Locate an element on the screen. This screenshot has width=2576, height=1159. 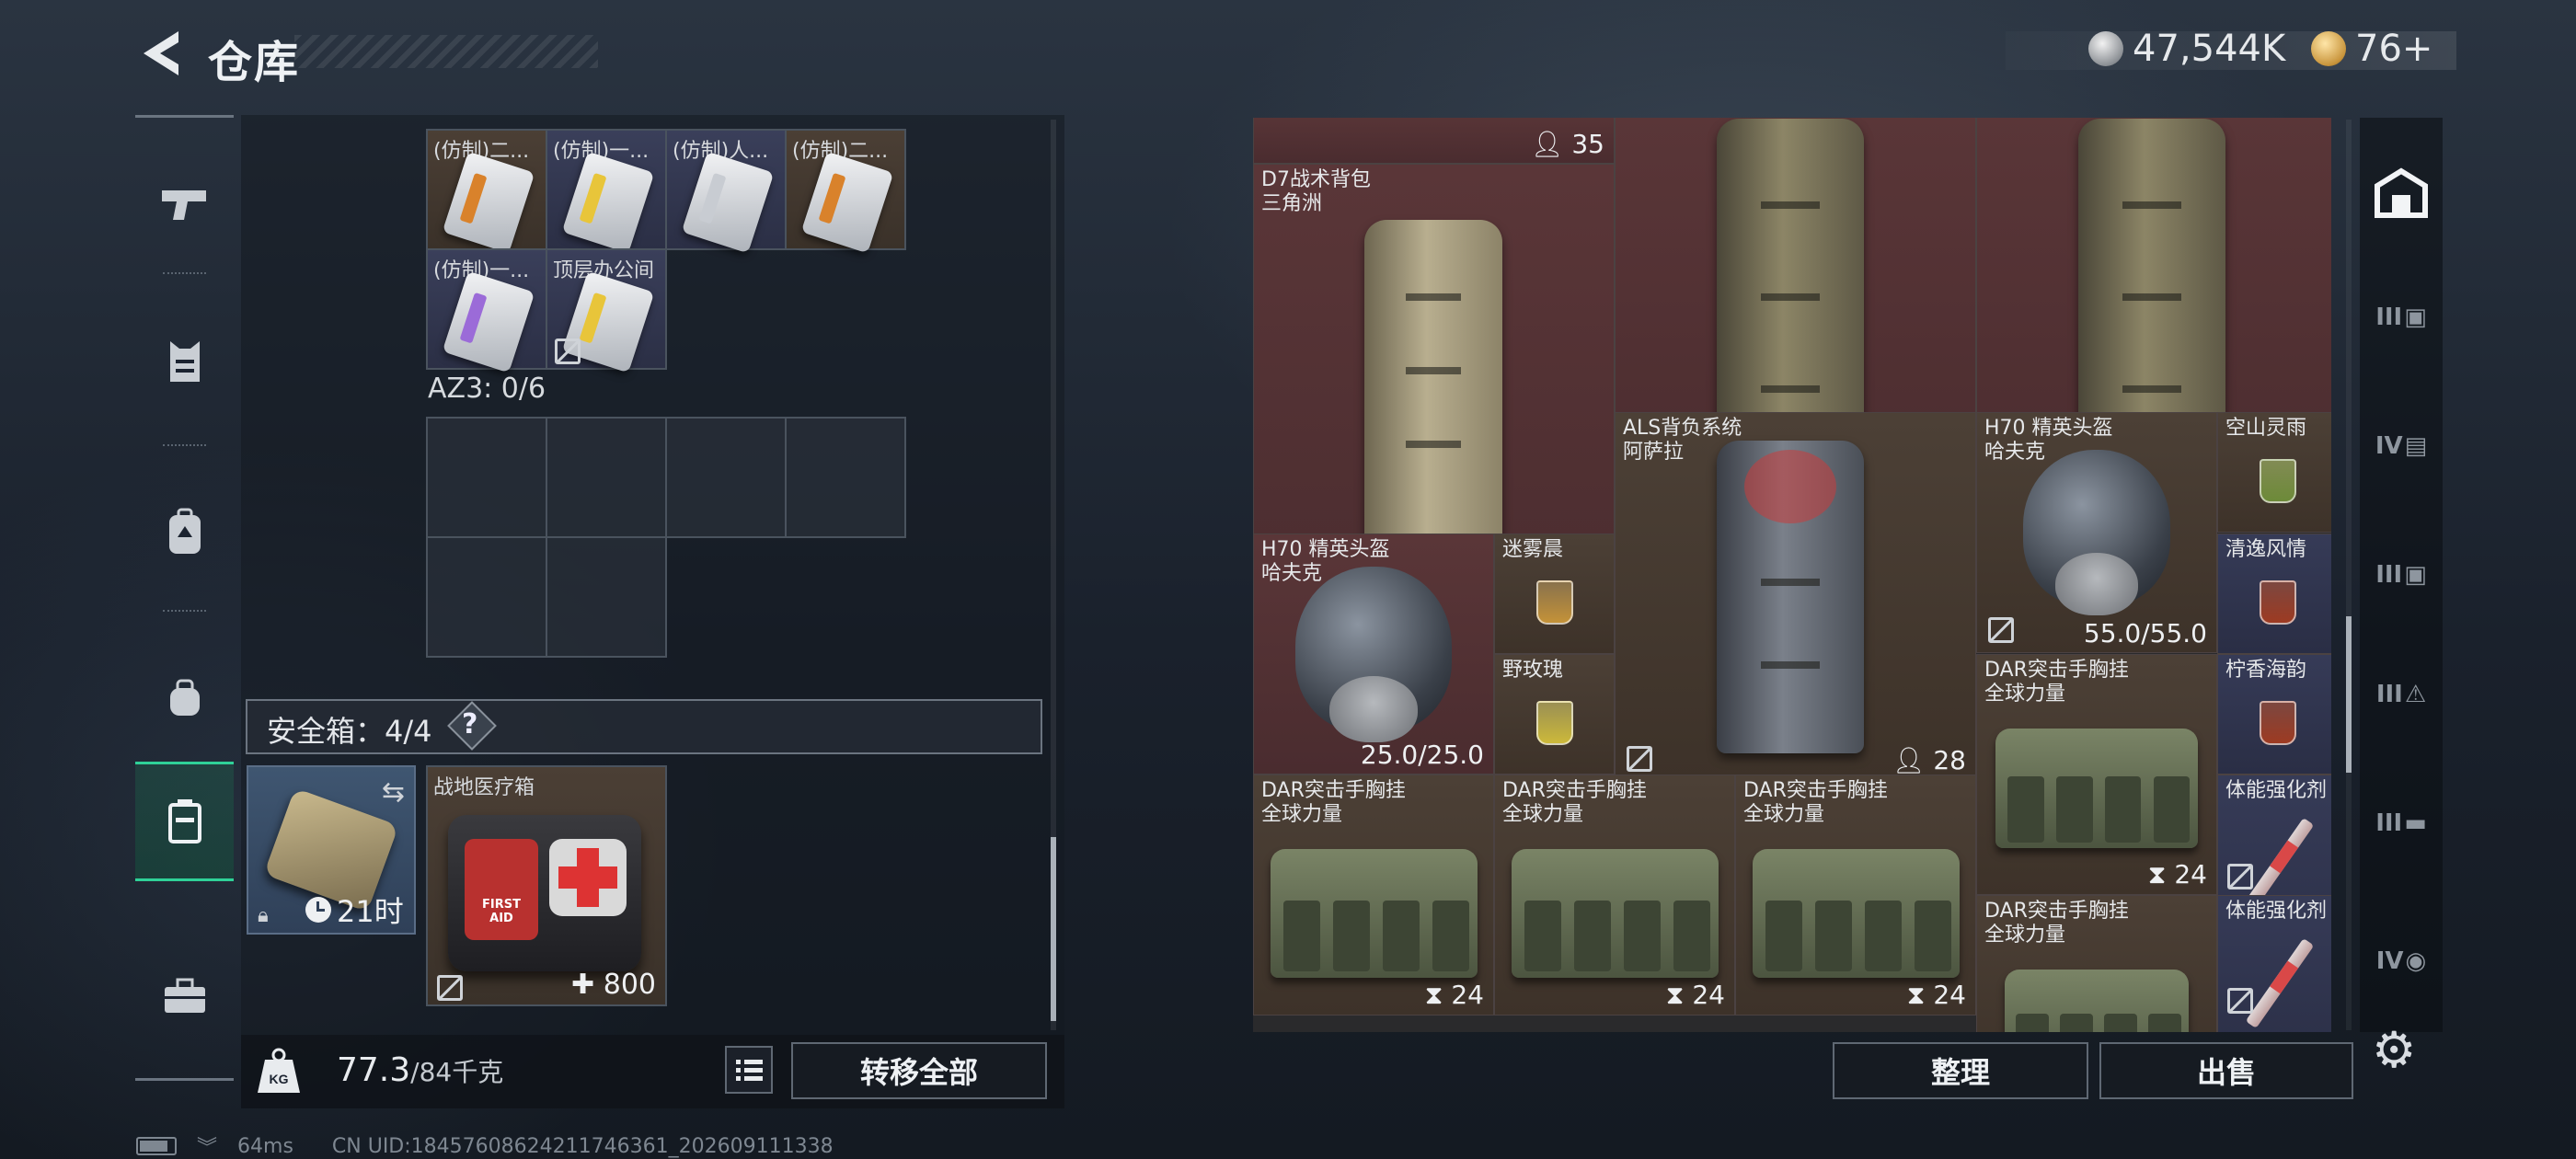
item-drink: 柠香海韵 is located at coordinates (2274, 714).